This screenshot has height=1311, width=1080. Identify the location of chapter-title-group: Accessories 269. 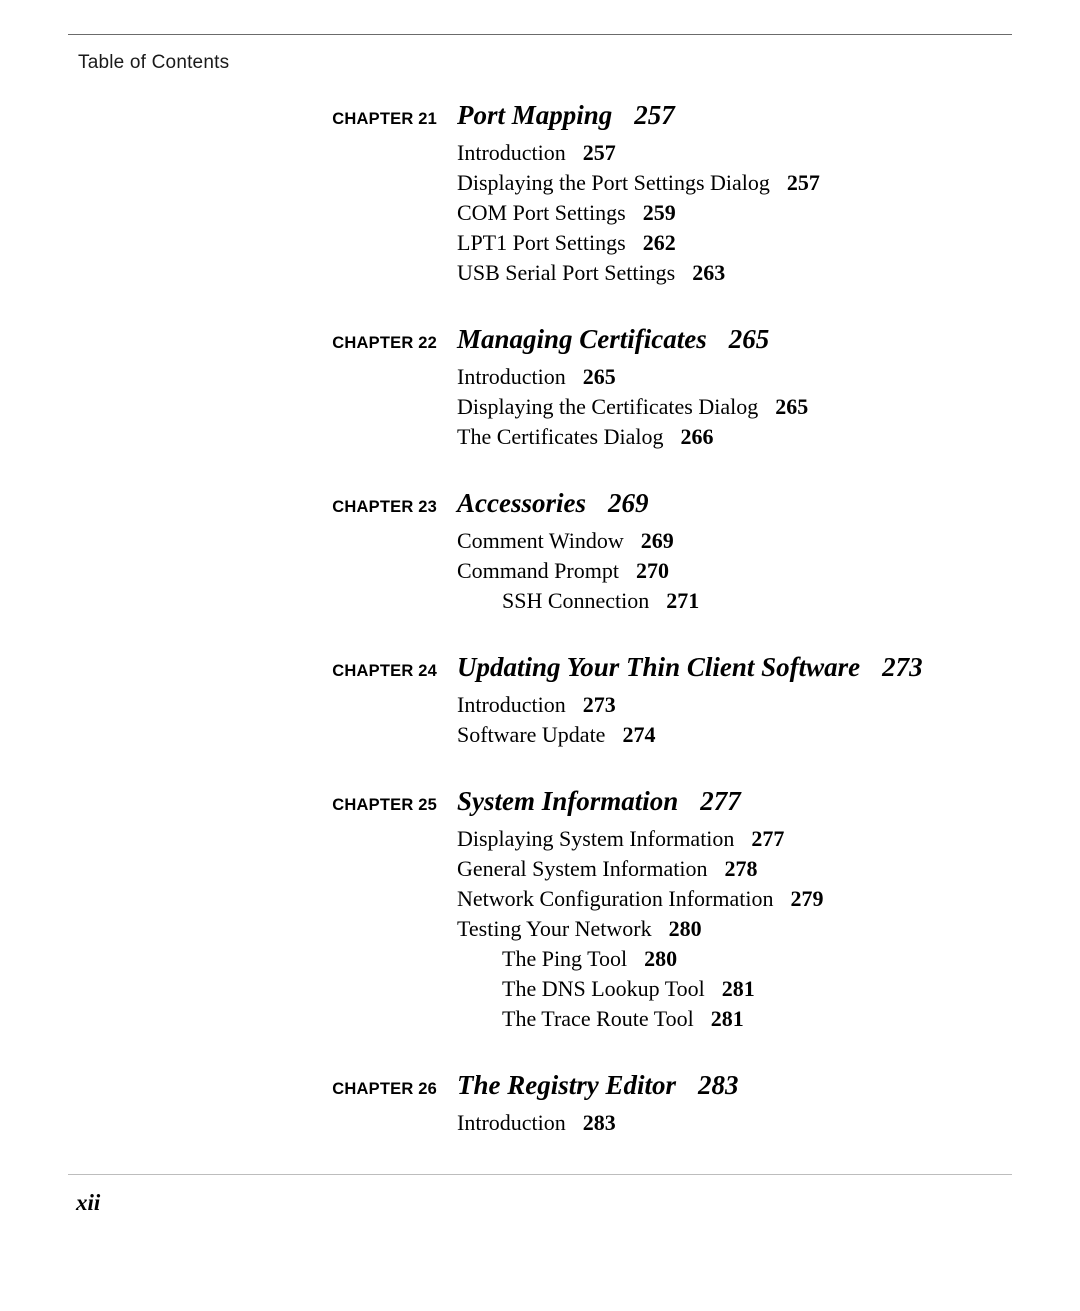
(542, 503).